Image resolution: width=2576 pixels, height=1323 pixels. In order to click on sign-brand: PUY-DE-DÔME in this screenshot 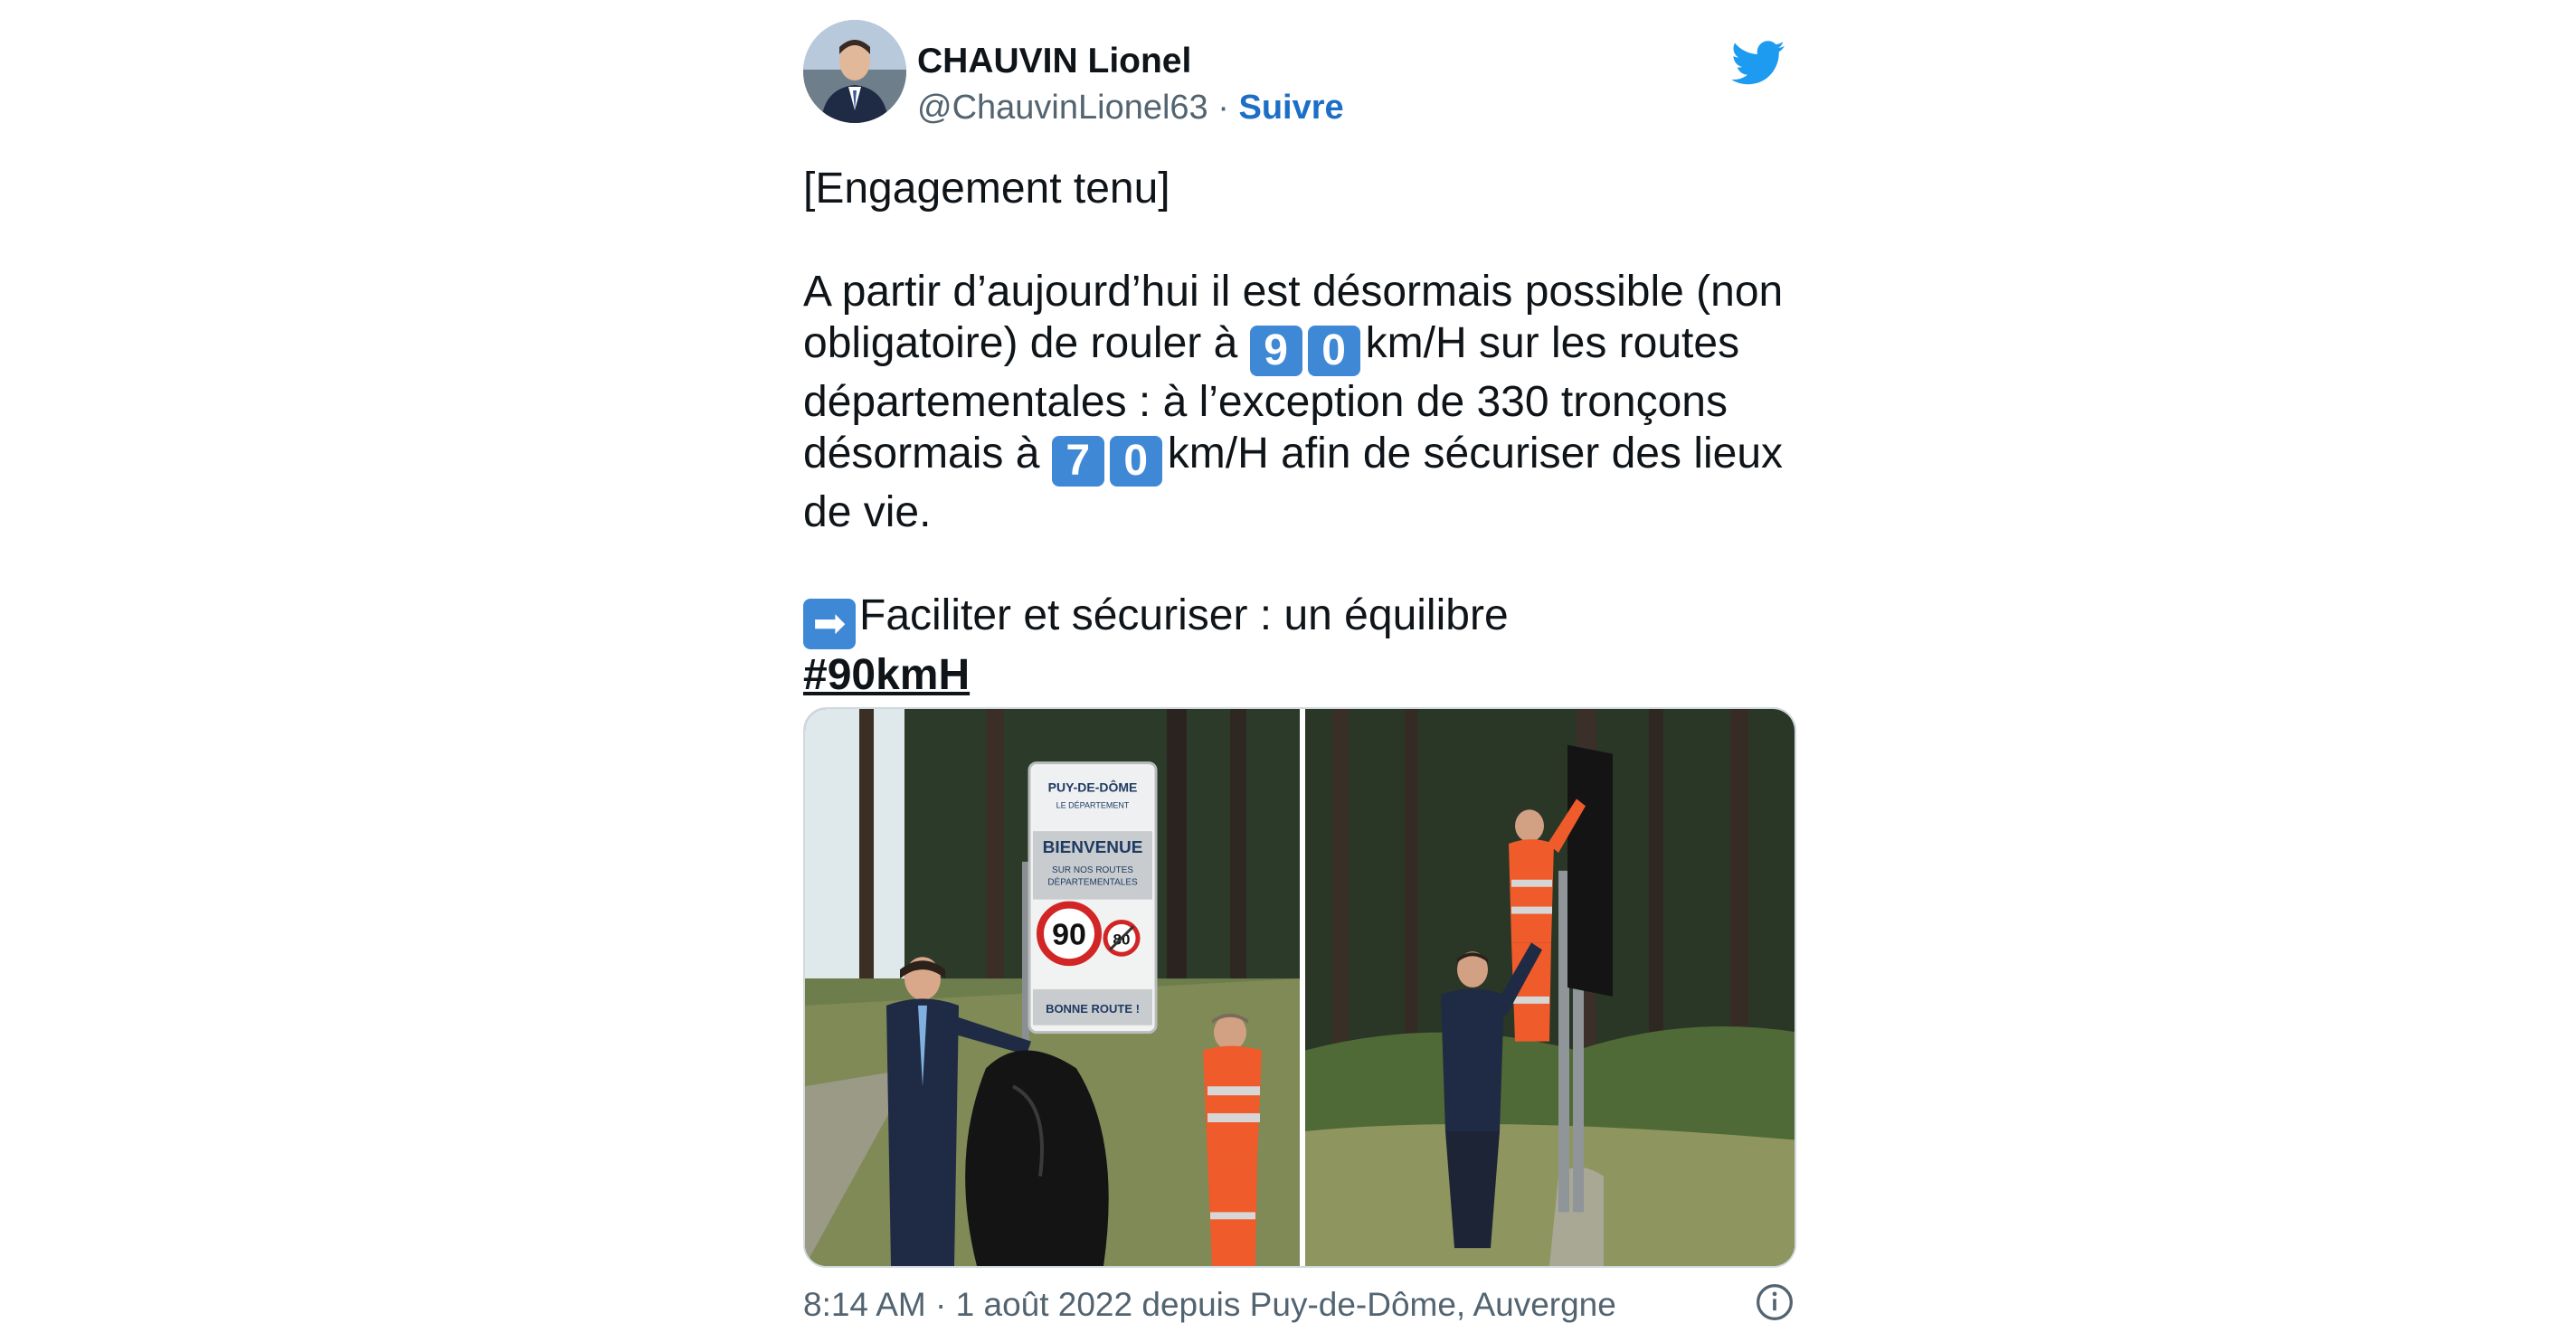, I will do `click(1093, 786)`.